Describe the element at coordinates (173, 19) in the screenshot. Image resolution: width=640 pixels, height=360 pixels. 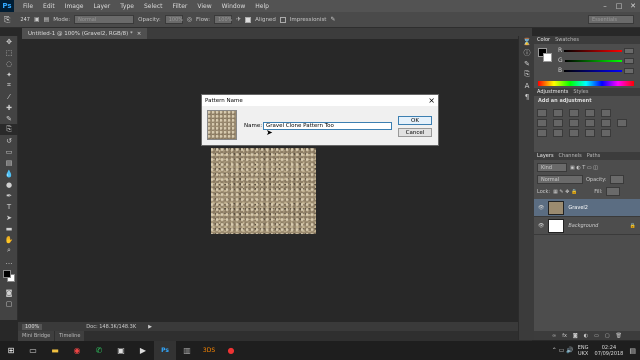
I see `opacity-field: 100%` at that location.